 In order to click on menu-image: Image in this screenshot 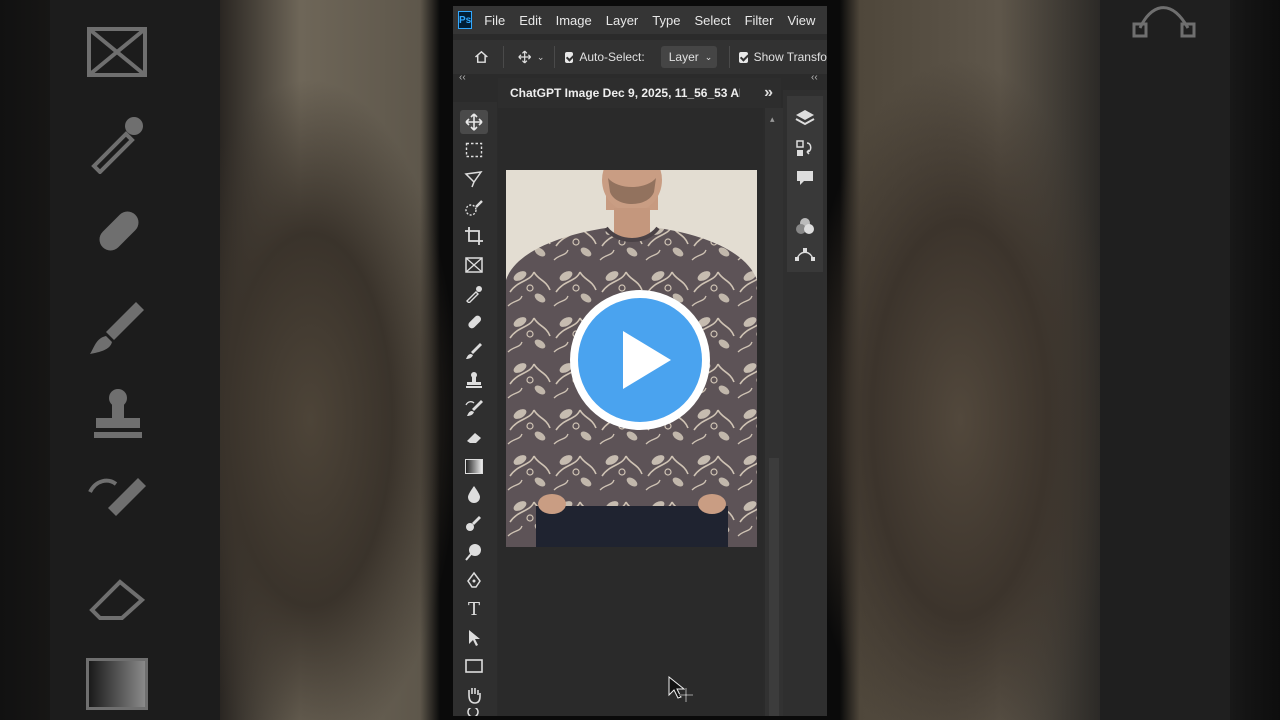, I will do `click(574, 20)`.